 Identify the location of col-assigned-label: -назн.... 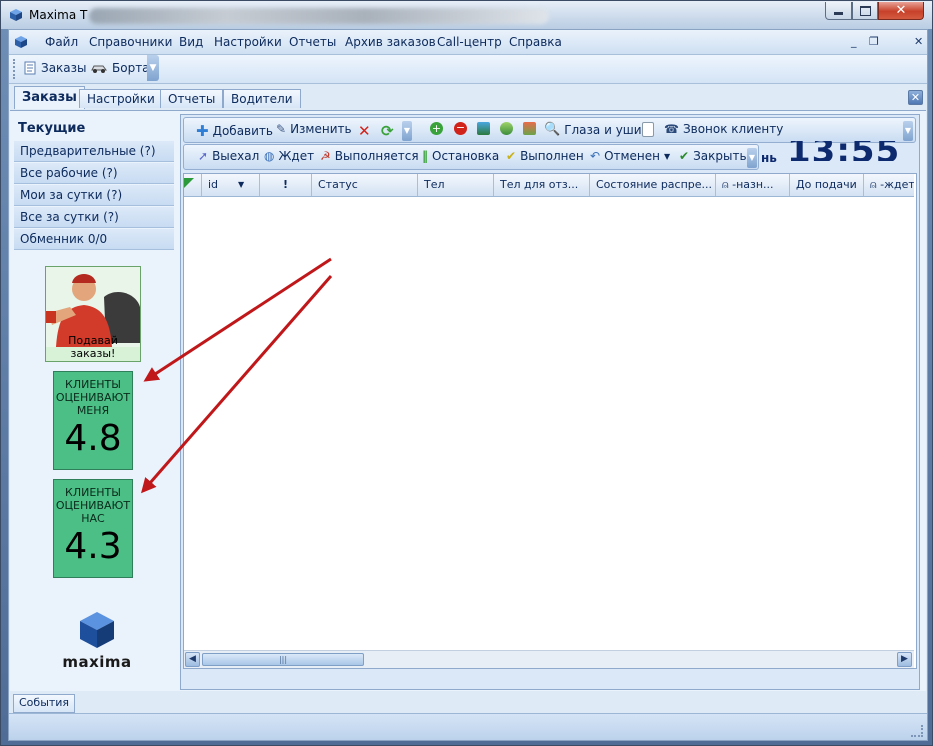
(753, 184).